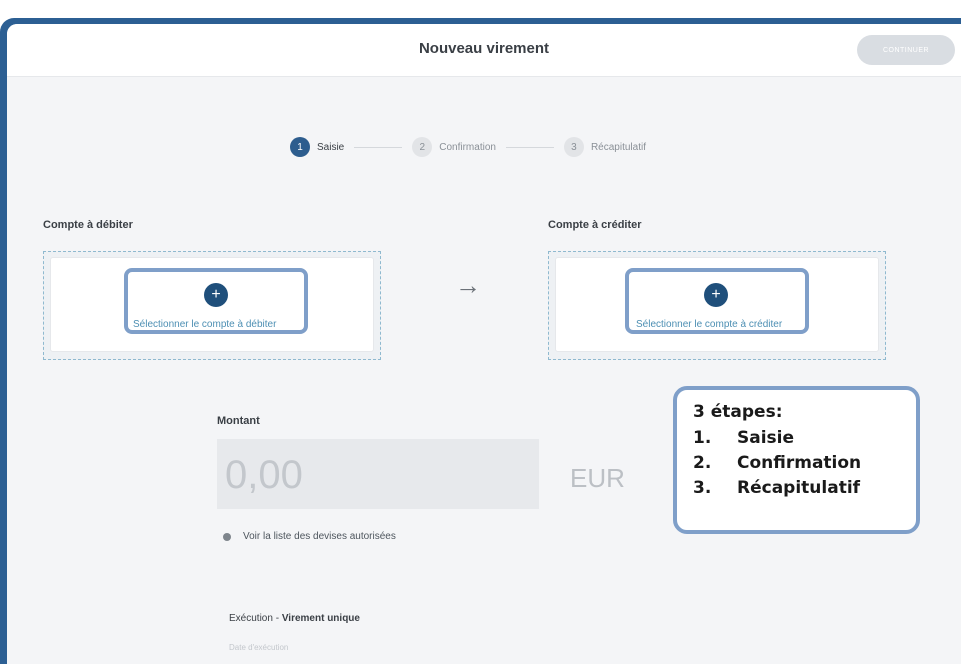 This screenshot has height=664, width=961. What do you see at coordinates (799, 488) in the screenshot?
I see `callout-item-text: Récapitulatif` at bounding box center [799, 488].